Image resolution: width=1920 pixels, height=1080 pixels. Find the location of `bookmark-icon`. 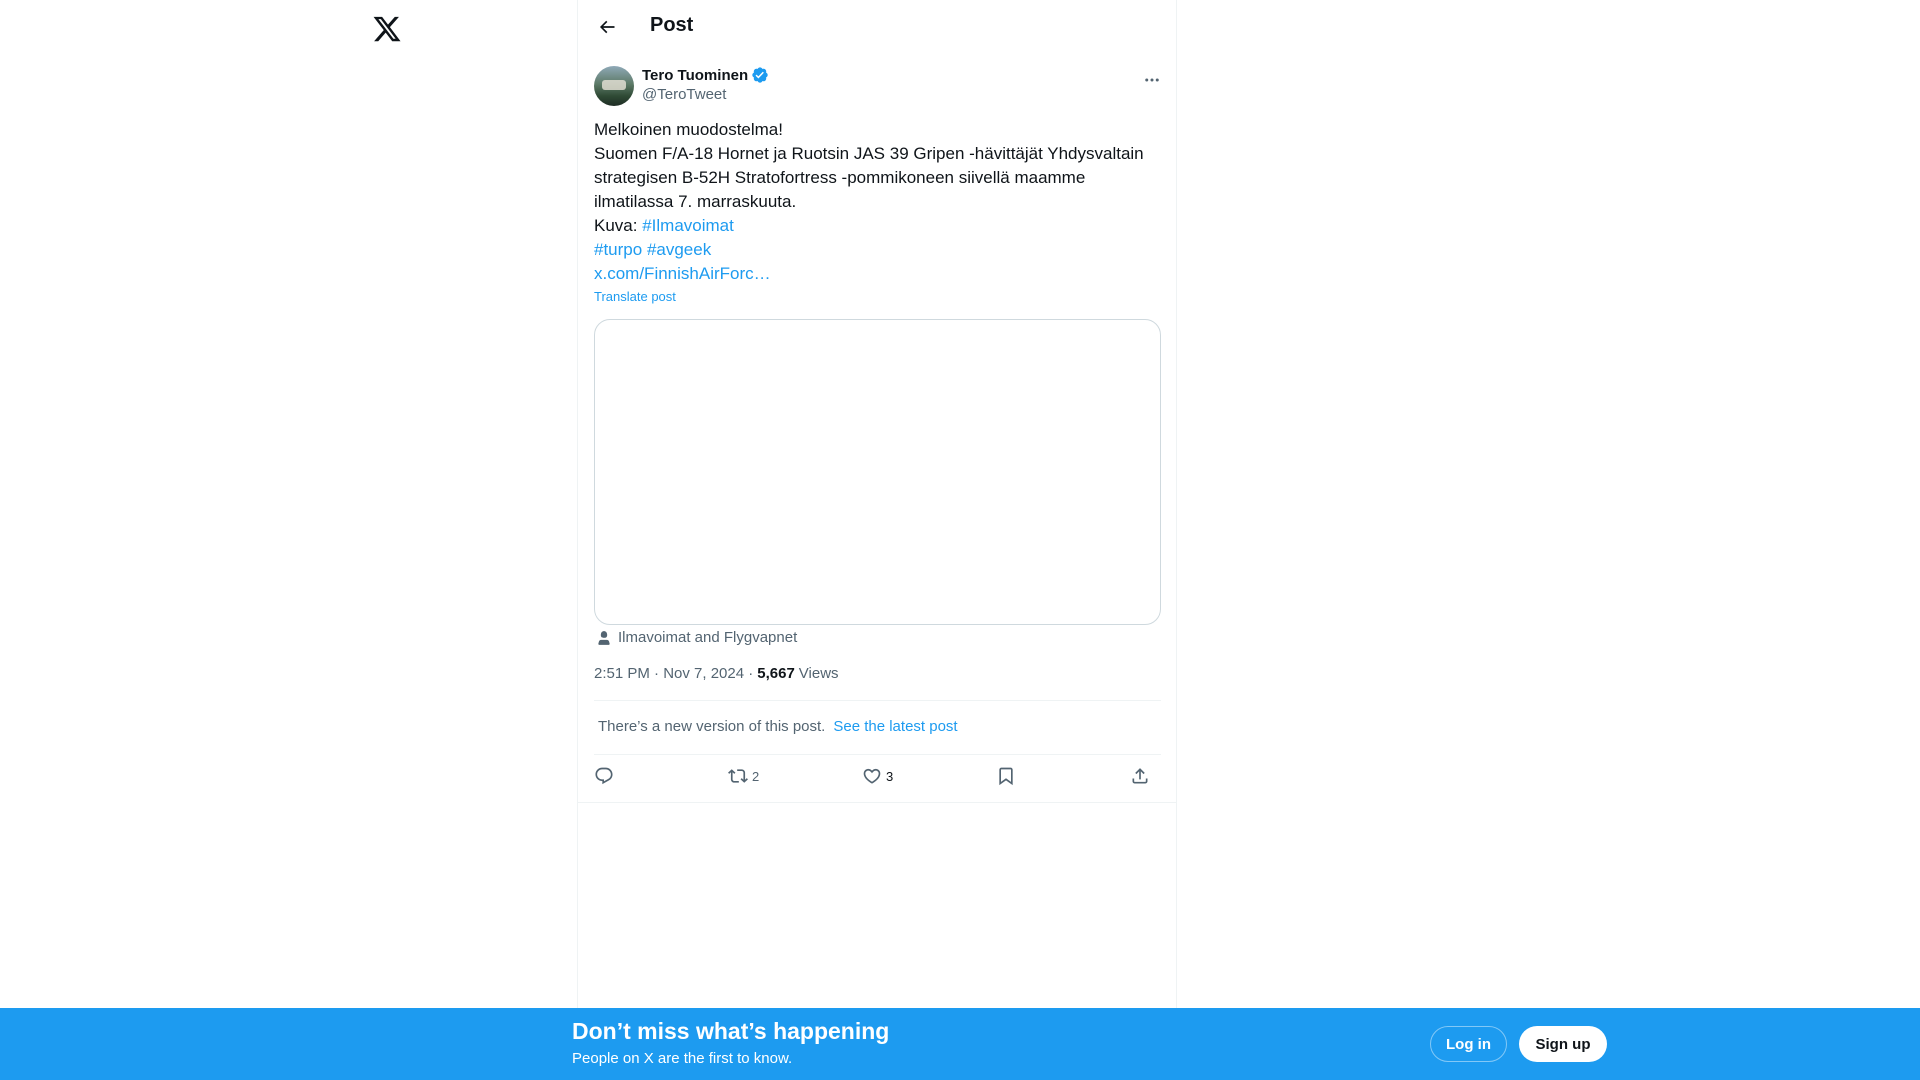

bookmark-icon is located at coordinates (1006, 776).